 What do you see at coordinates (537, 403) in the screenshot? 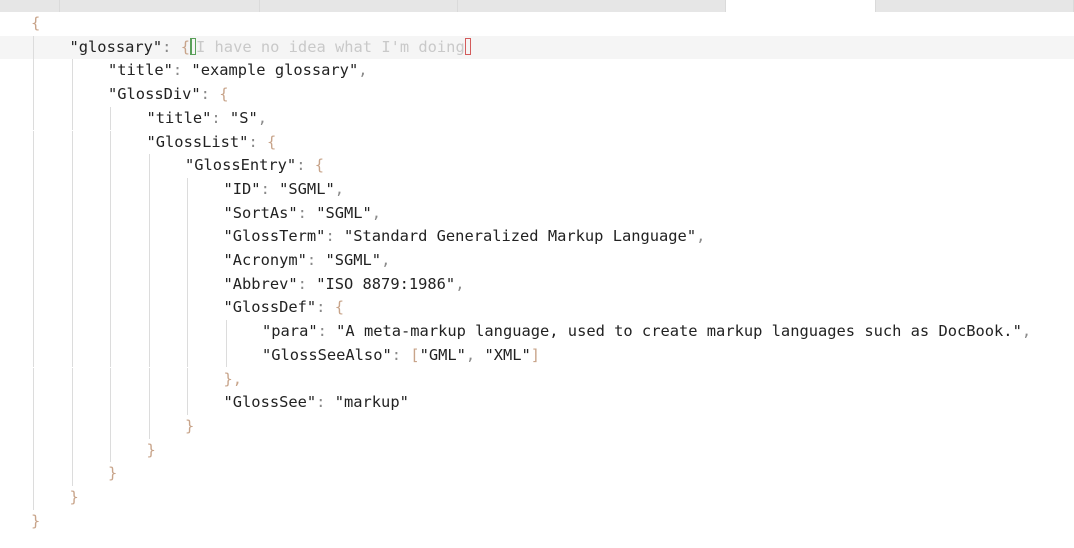
I see `code-line: "GlossSee": "markup"` at bounding box center [537, 403].